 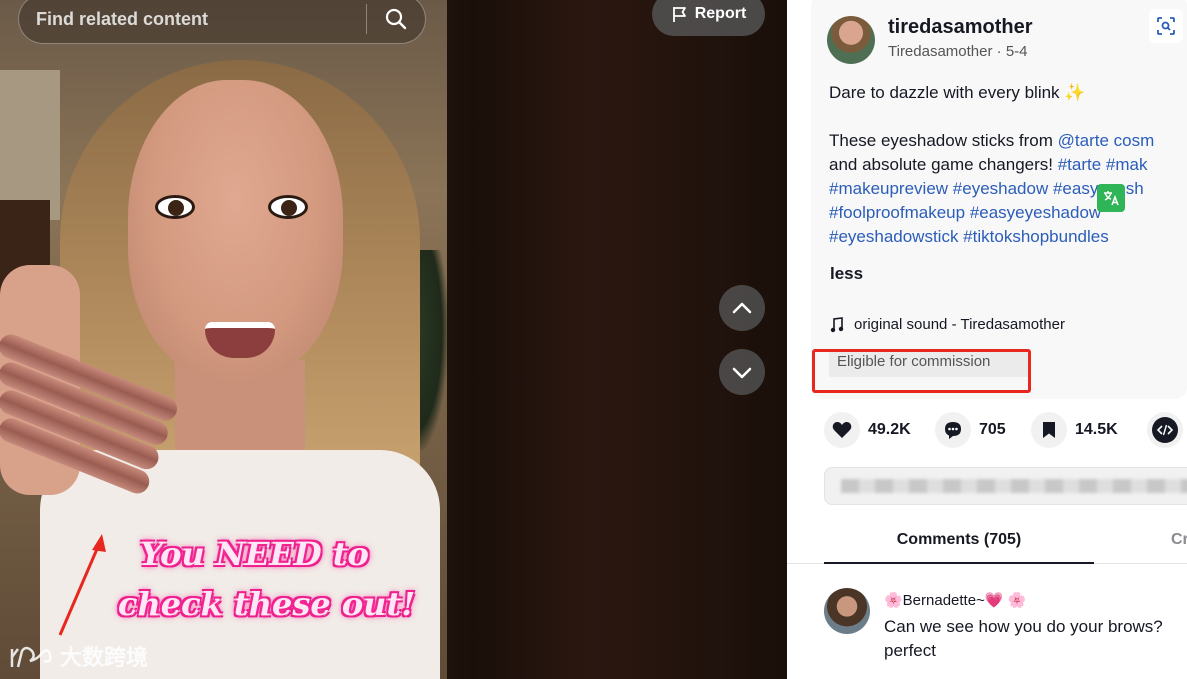 I want to click on commission-badge: Eligible for commission, so click(x=929, y=363).